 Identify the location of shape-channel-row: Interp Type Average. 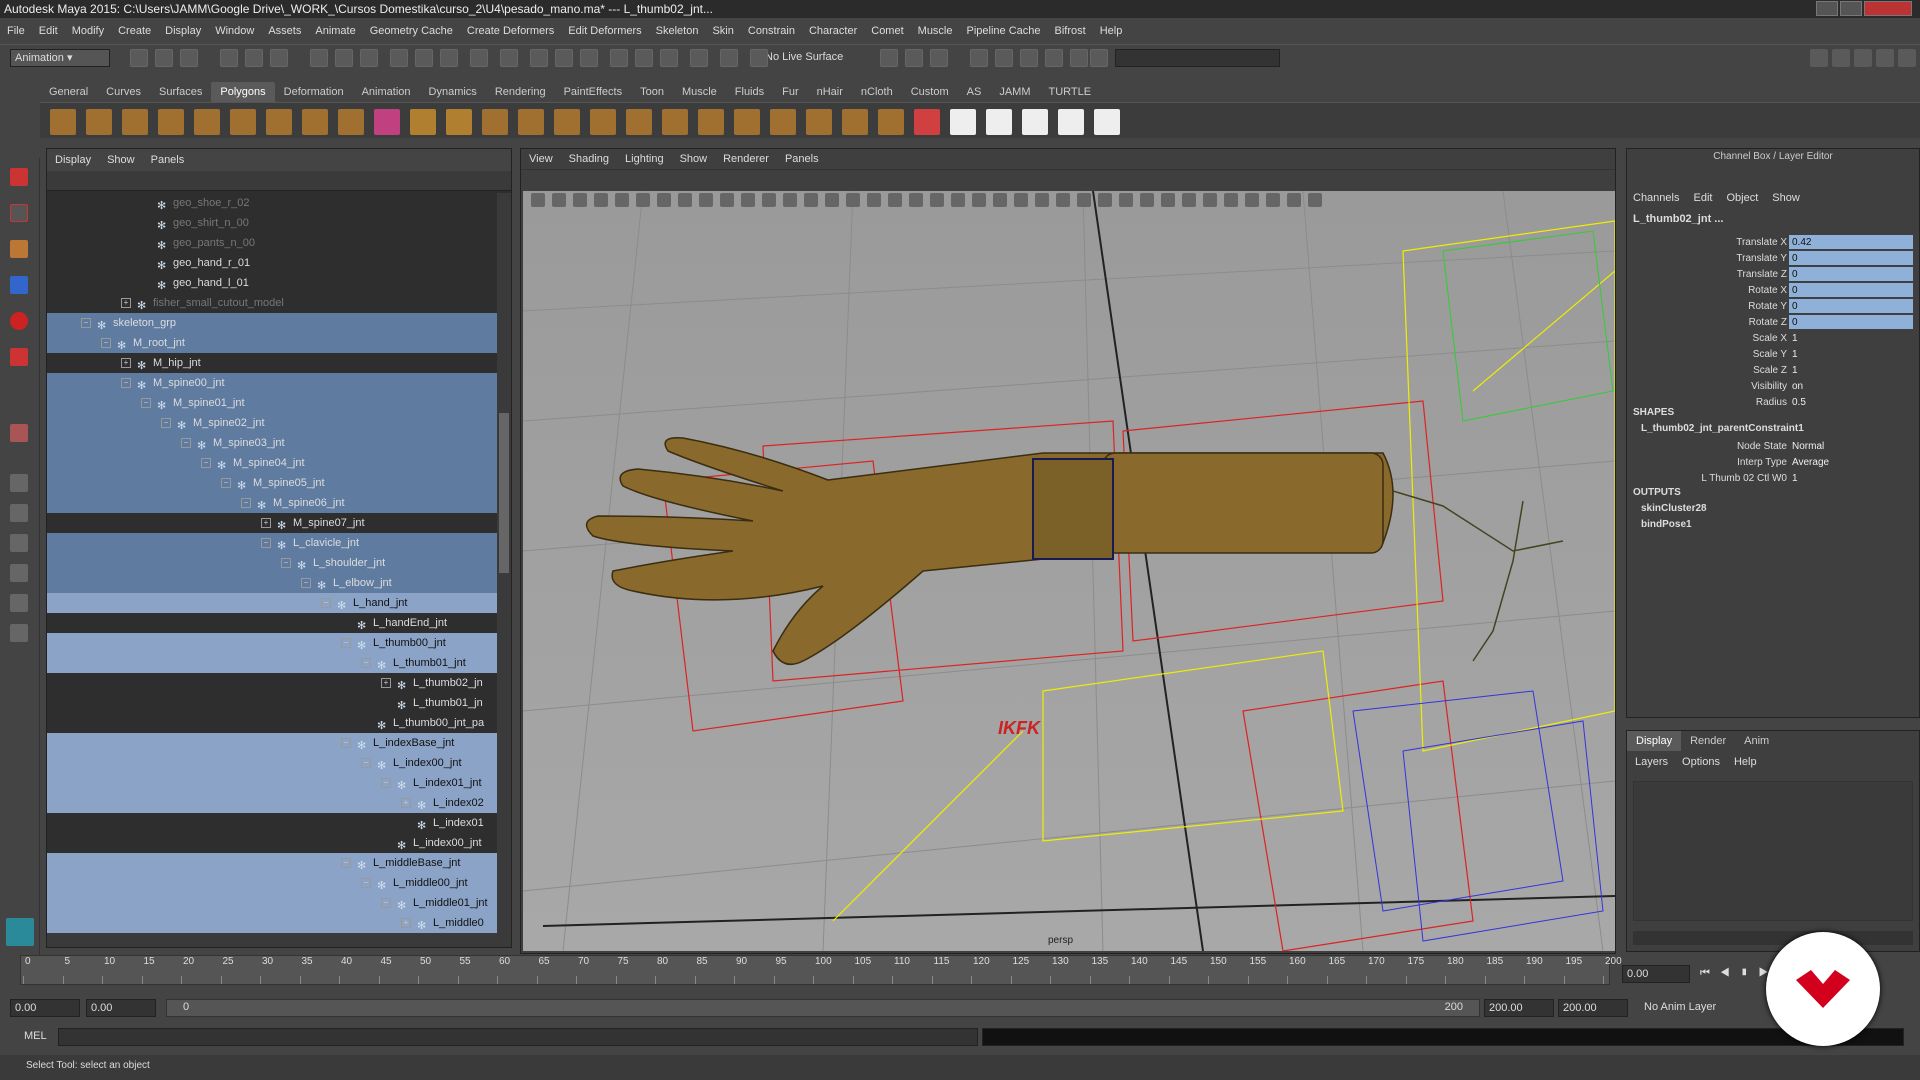
(1772, 463).